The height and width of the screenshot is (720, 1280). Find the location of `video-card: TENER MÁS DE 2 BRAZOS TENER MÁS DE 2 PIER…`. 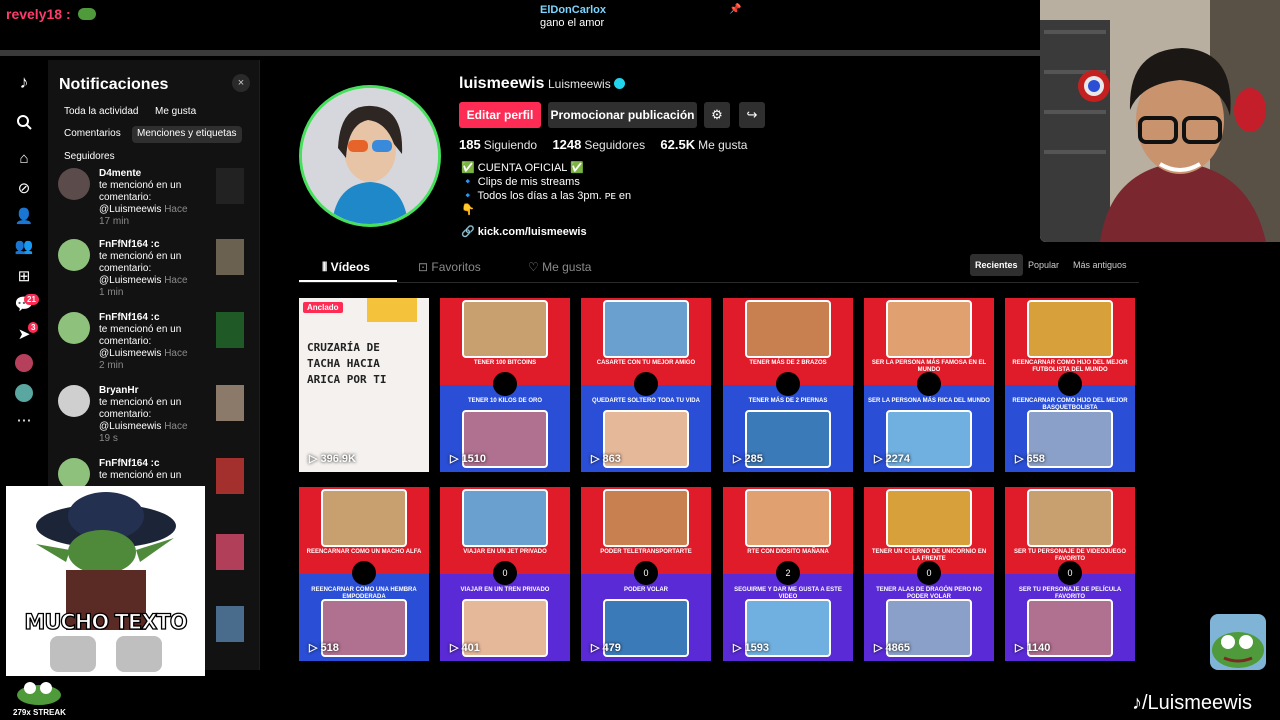

video-card: TENER MÁS DE 2 BRAZOS TENER MÁS DE 2 PIER… is located at coordinates (788, 385).